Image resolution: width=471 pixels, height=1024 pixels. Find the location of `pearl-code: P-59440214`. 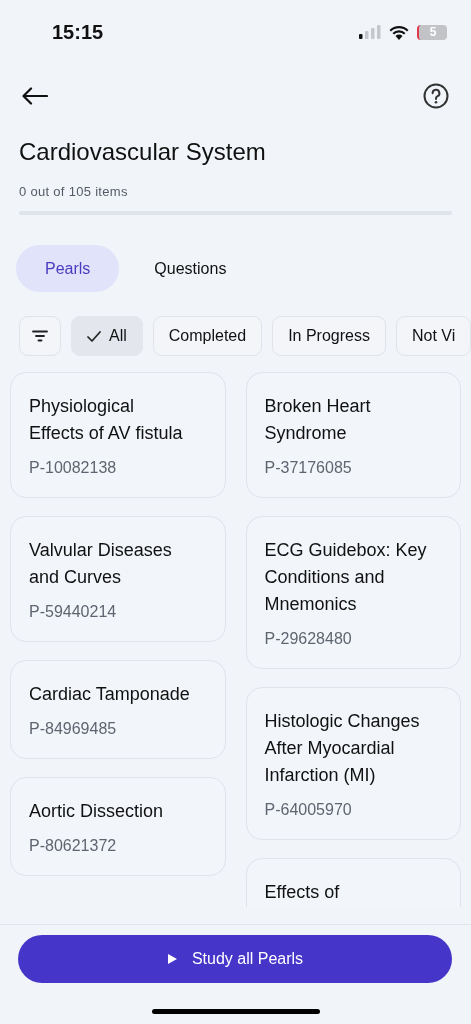

pearl-code: P-59440214 is located at coordinates (73, 612).